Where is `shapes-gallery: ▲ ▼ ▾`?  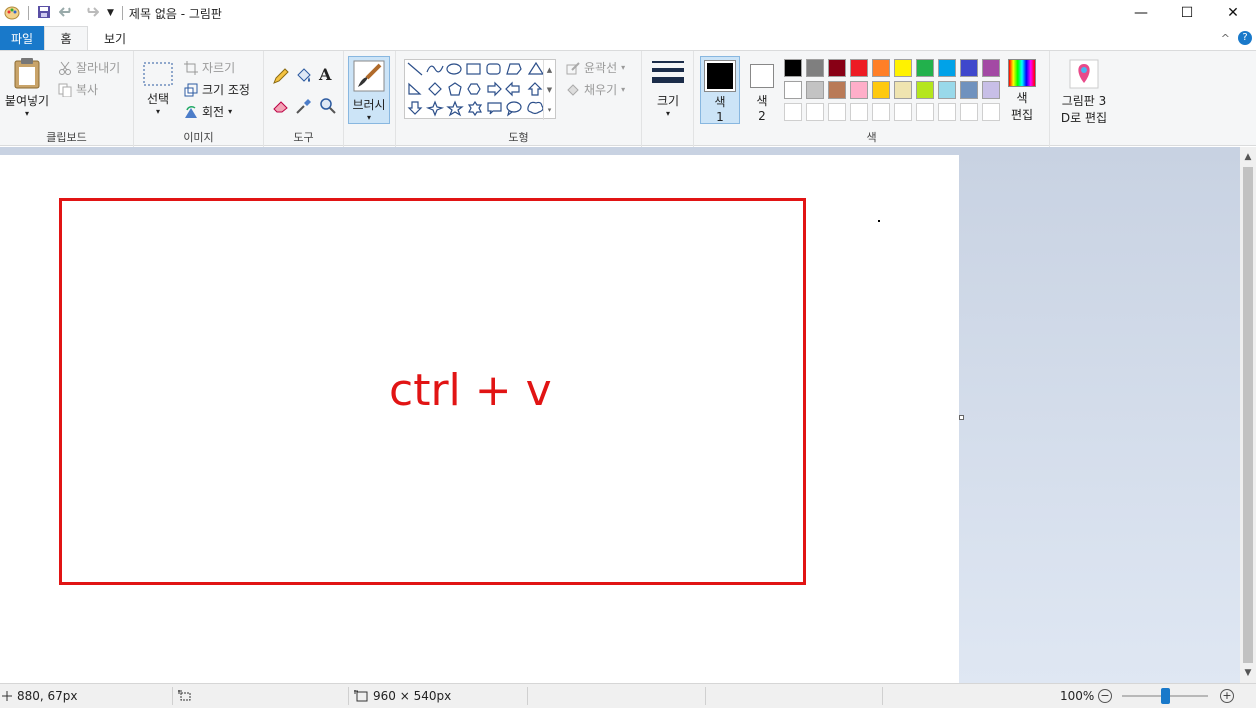
shapes-gallery: ▲ ▼ ▾ is located at coordinates (480, 89).